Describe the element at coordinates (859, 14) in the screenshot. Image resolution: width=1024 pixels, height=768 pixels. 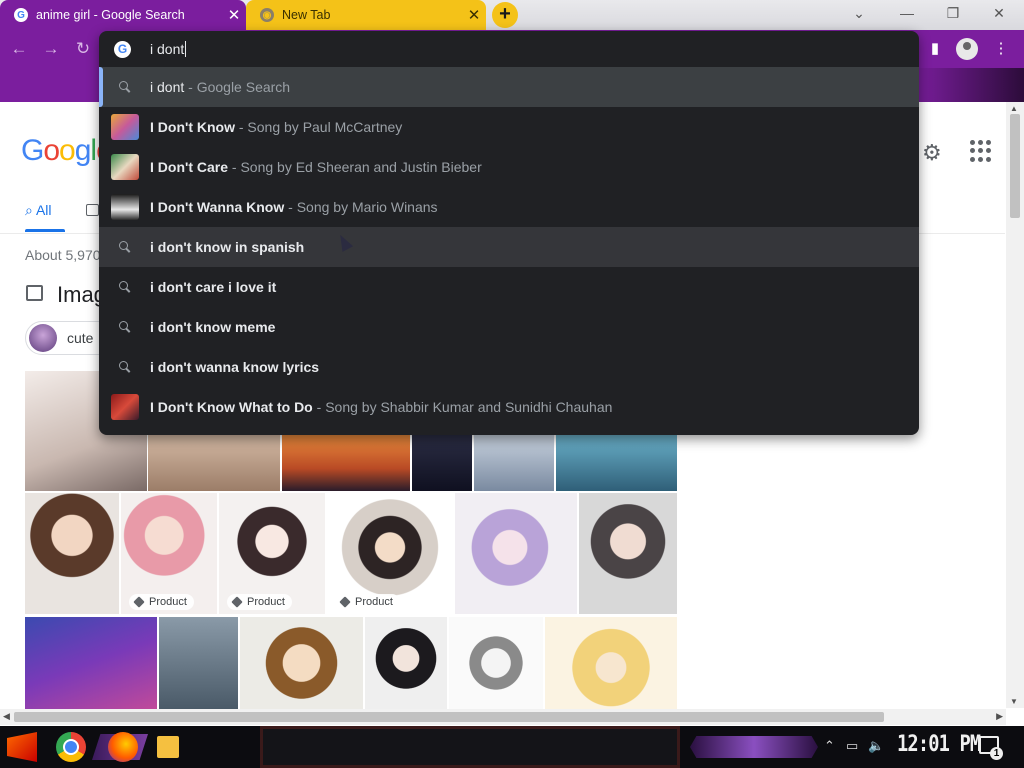
I see `tab-search-dropdown-icon: ⌄` at that location.